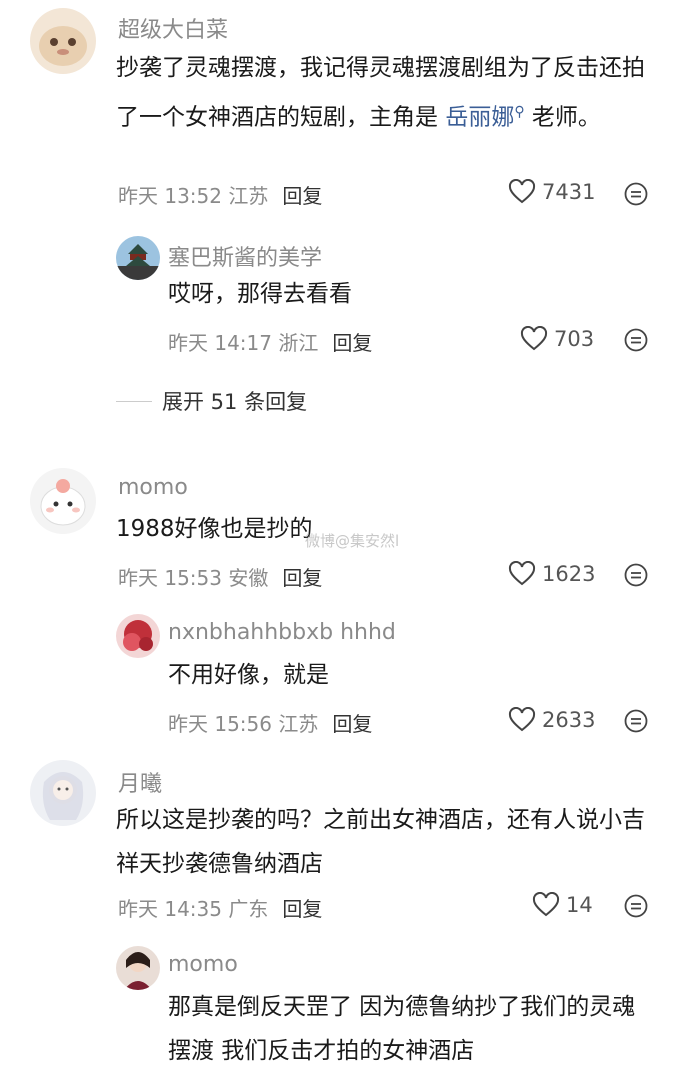 The image size is (690, 1082). What do you see at coordinates (562, 117) in the screenshot?
I see `comment-text-part: 老师。` at bounding box center [562, 117].